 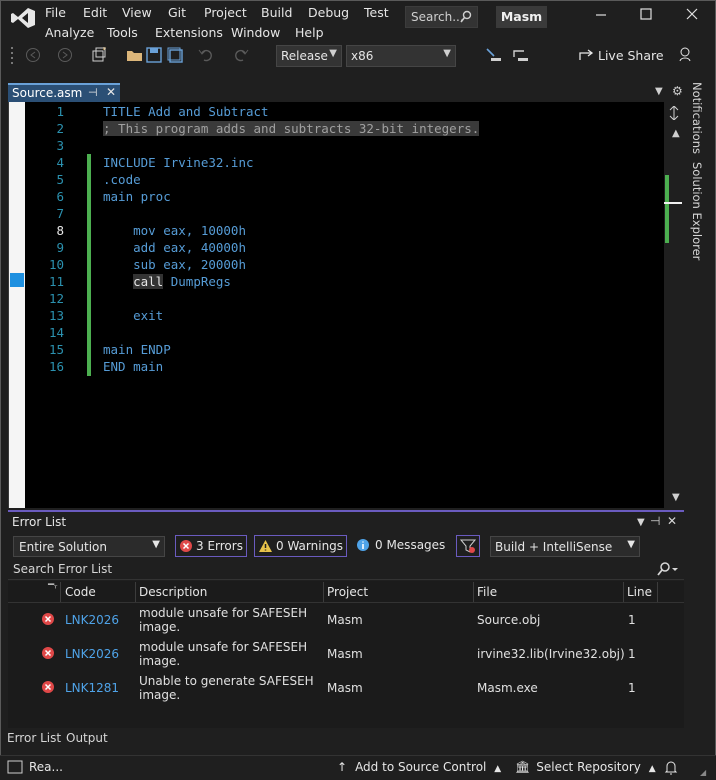 I want to click on navigate-forward-icon, so click(x=65, y=55).